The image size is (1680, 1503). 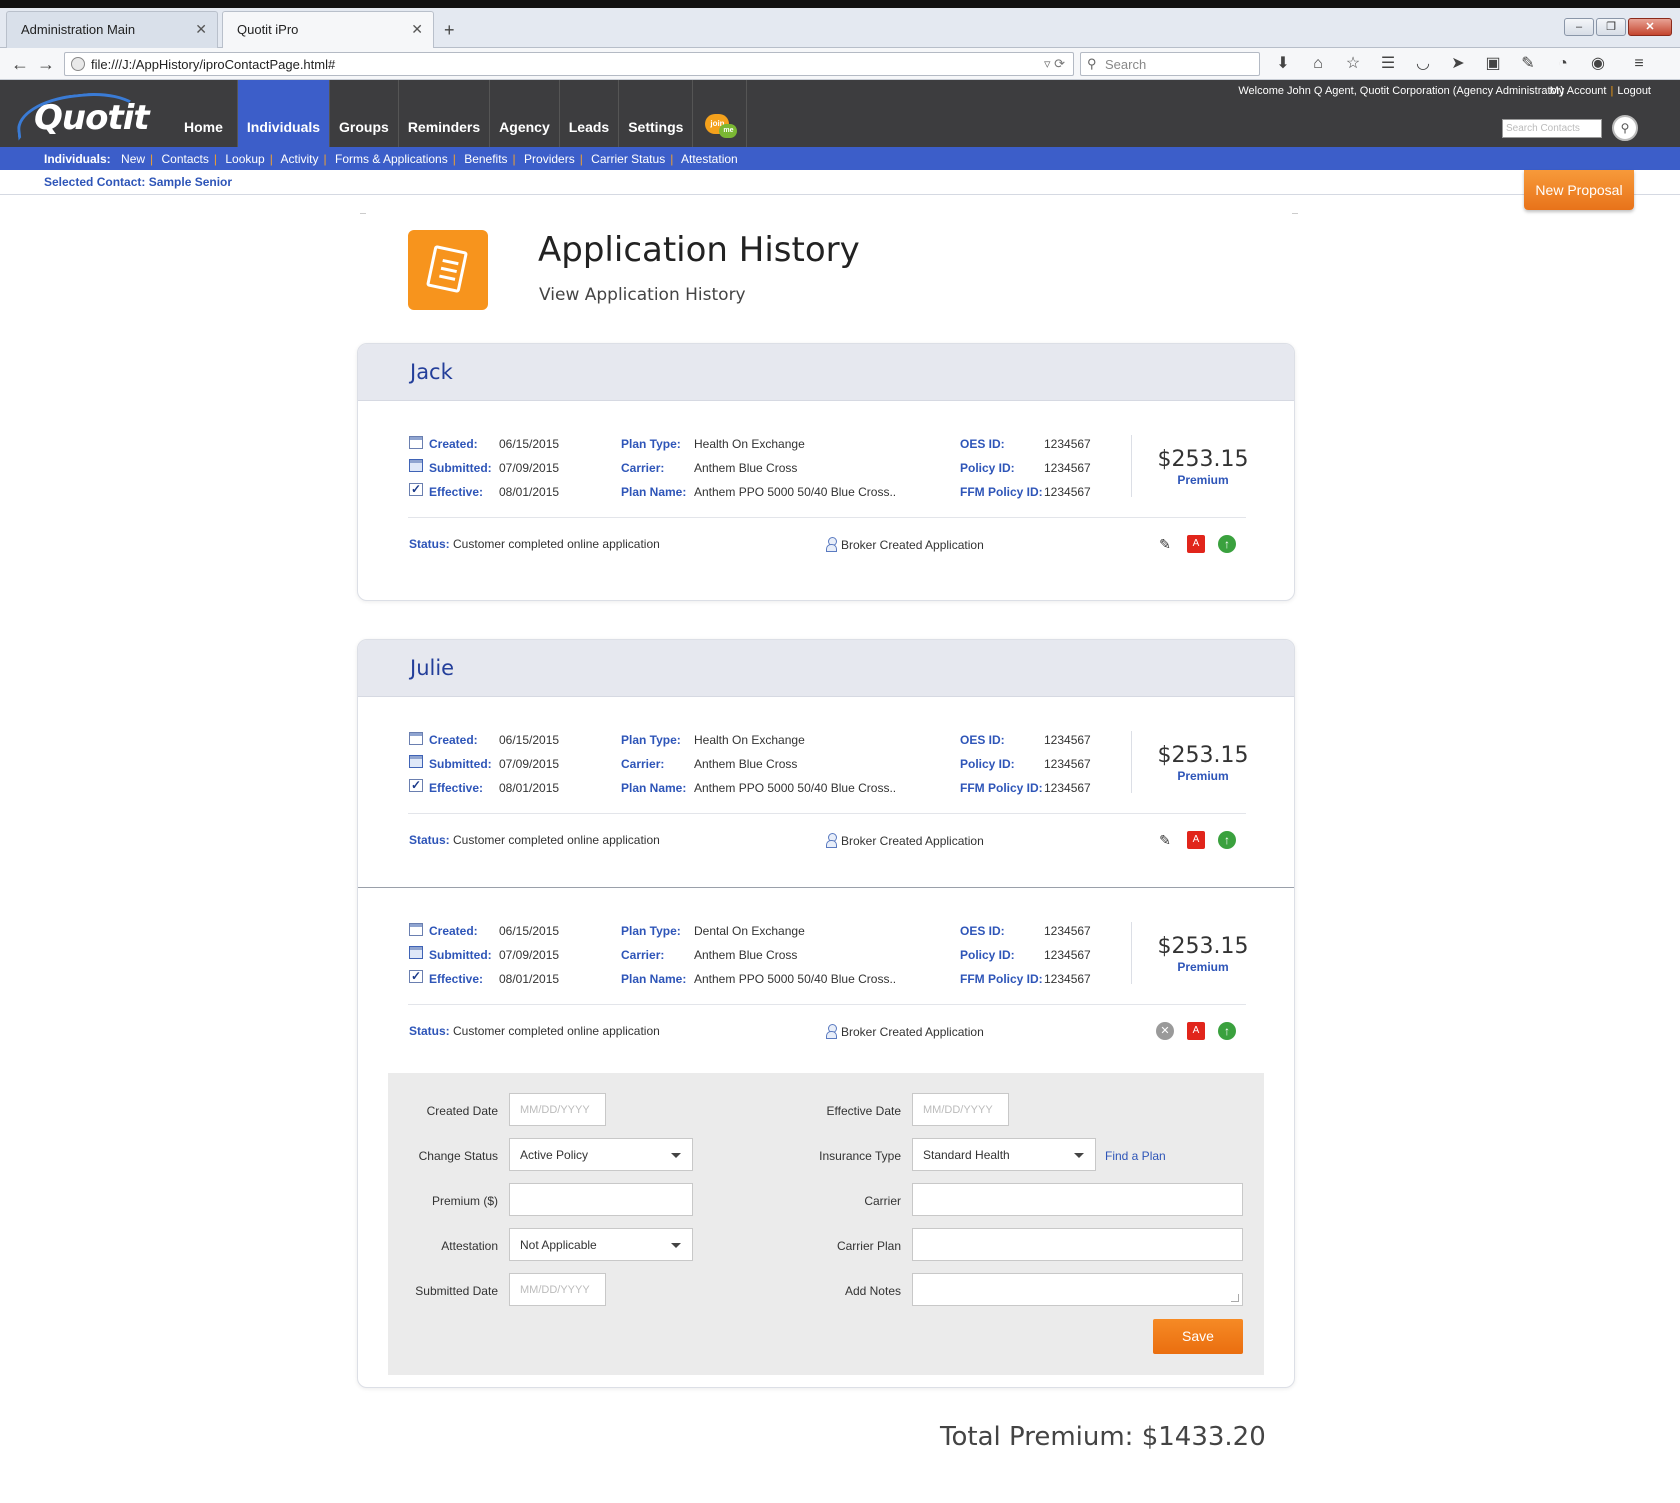 I want to click on carrier-plan-input, so click(x=1077, y=1244).